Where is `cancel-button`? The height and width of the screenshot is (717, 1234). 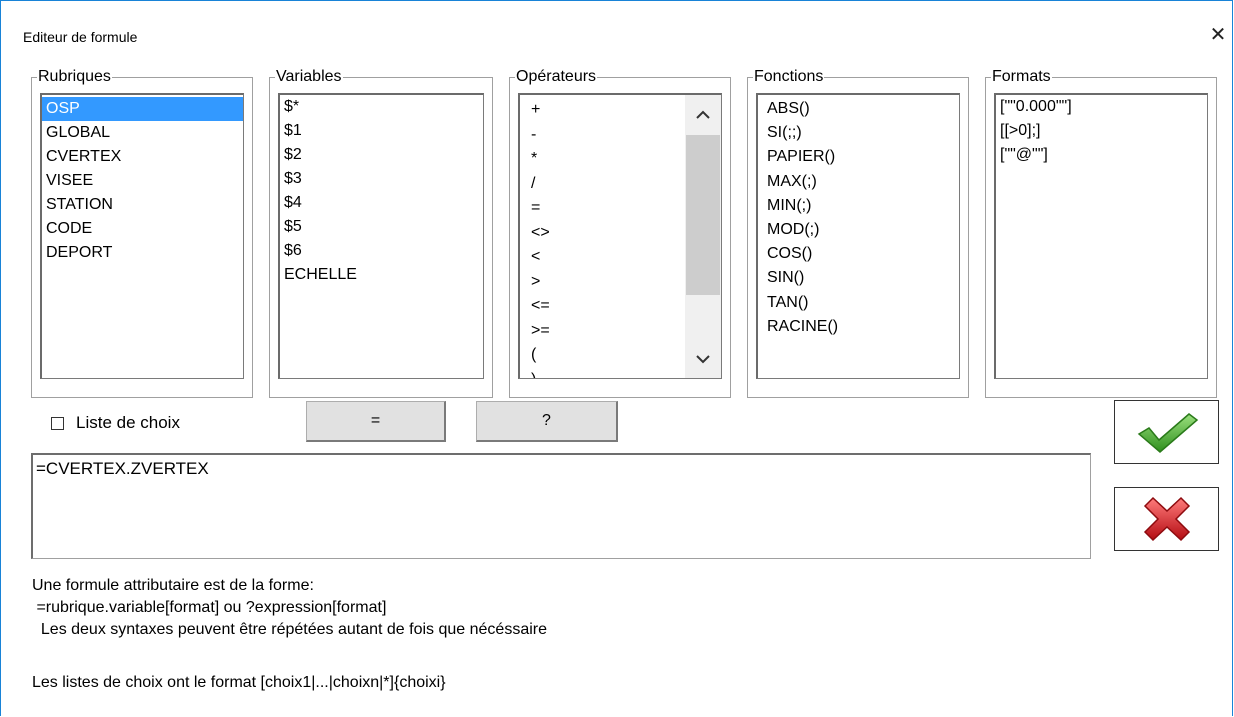 cancel-button is located at coordinates (1166, 519).